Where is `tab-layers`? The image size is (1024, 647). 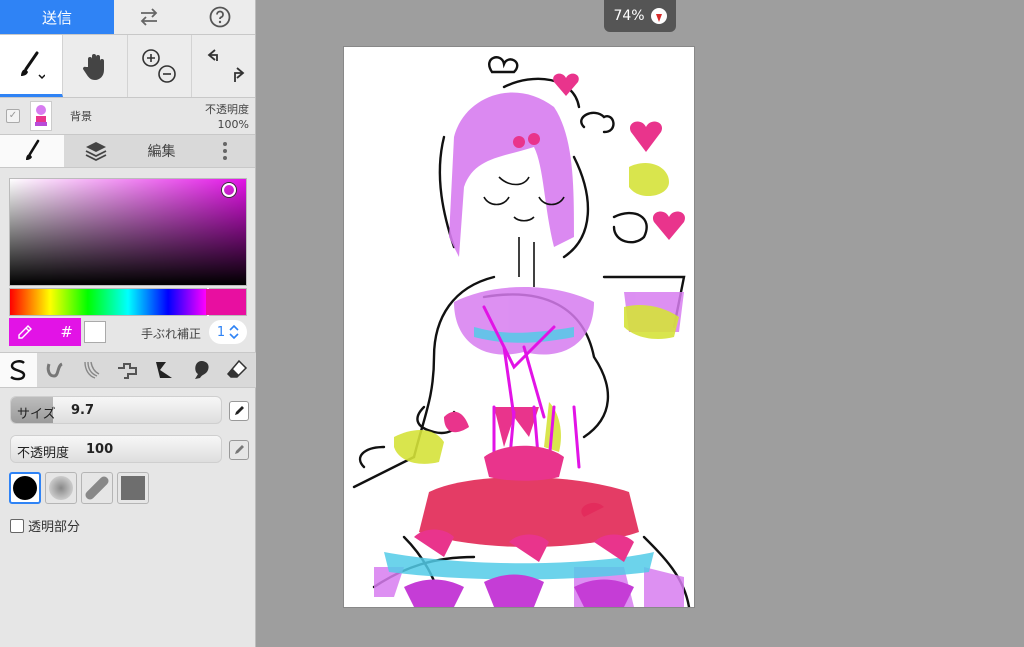 tab-layers is located at coordinates (96, 151).